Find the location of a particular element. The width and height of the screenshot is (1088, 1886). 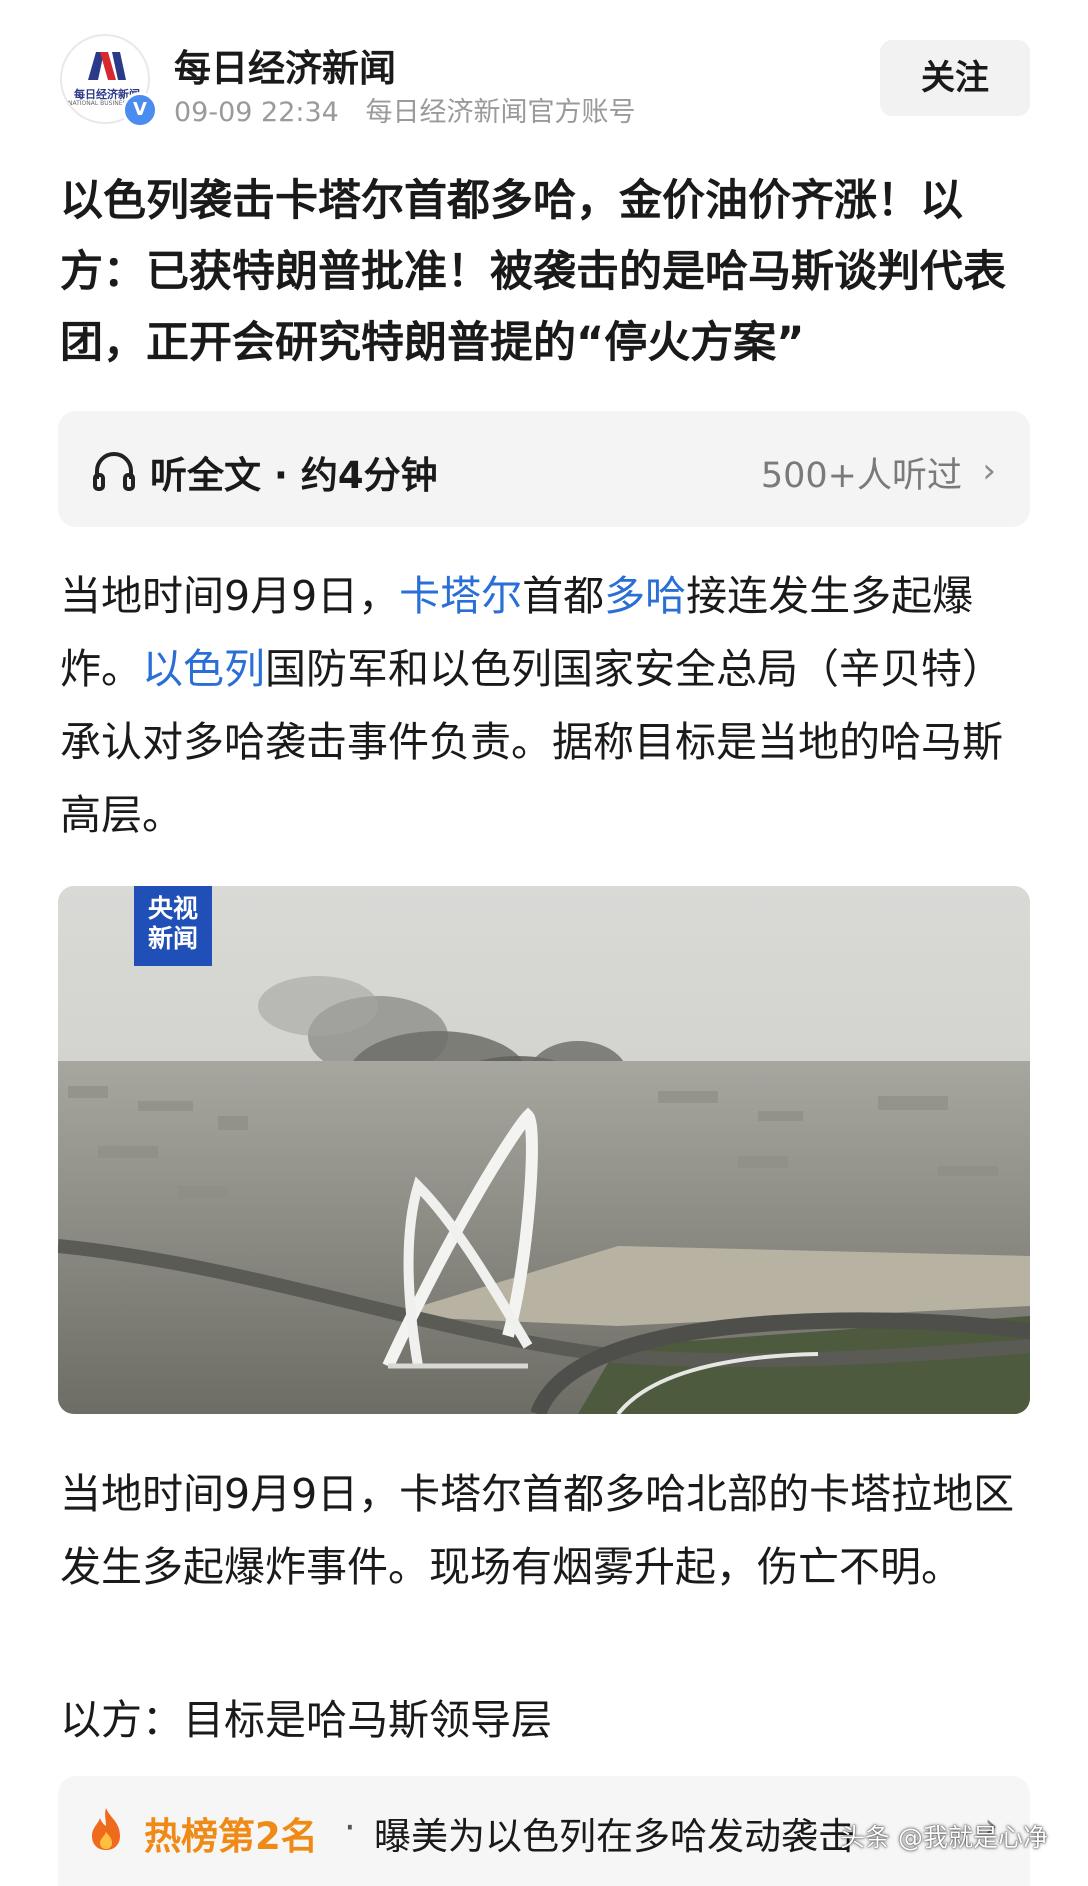

link-israel: 以色列 is located at coordinates (203, 669).